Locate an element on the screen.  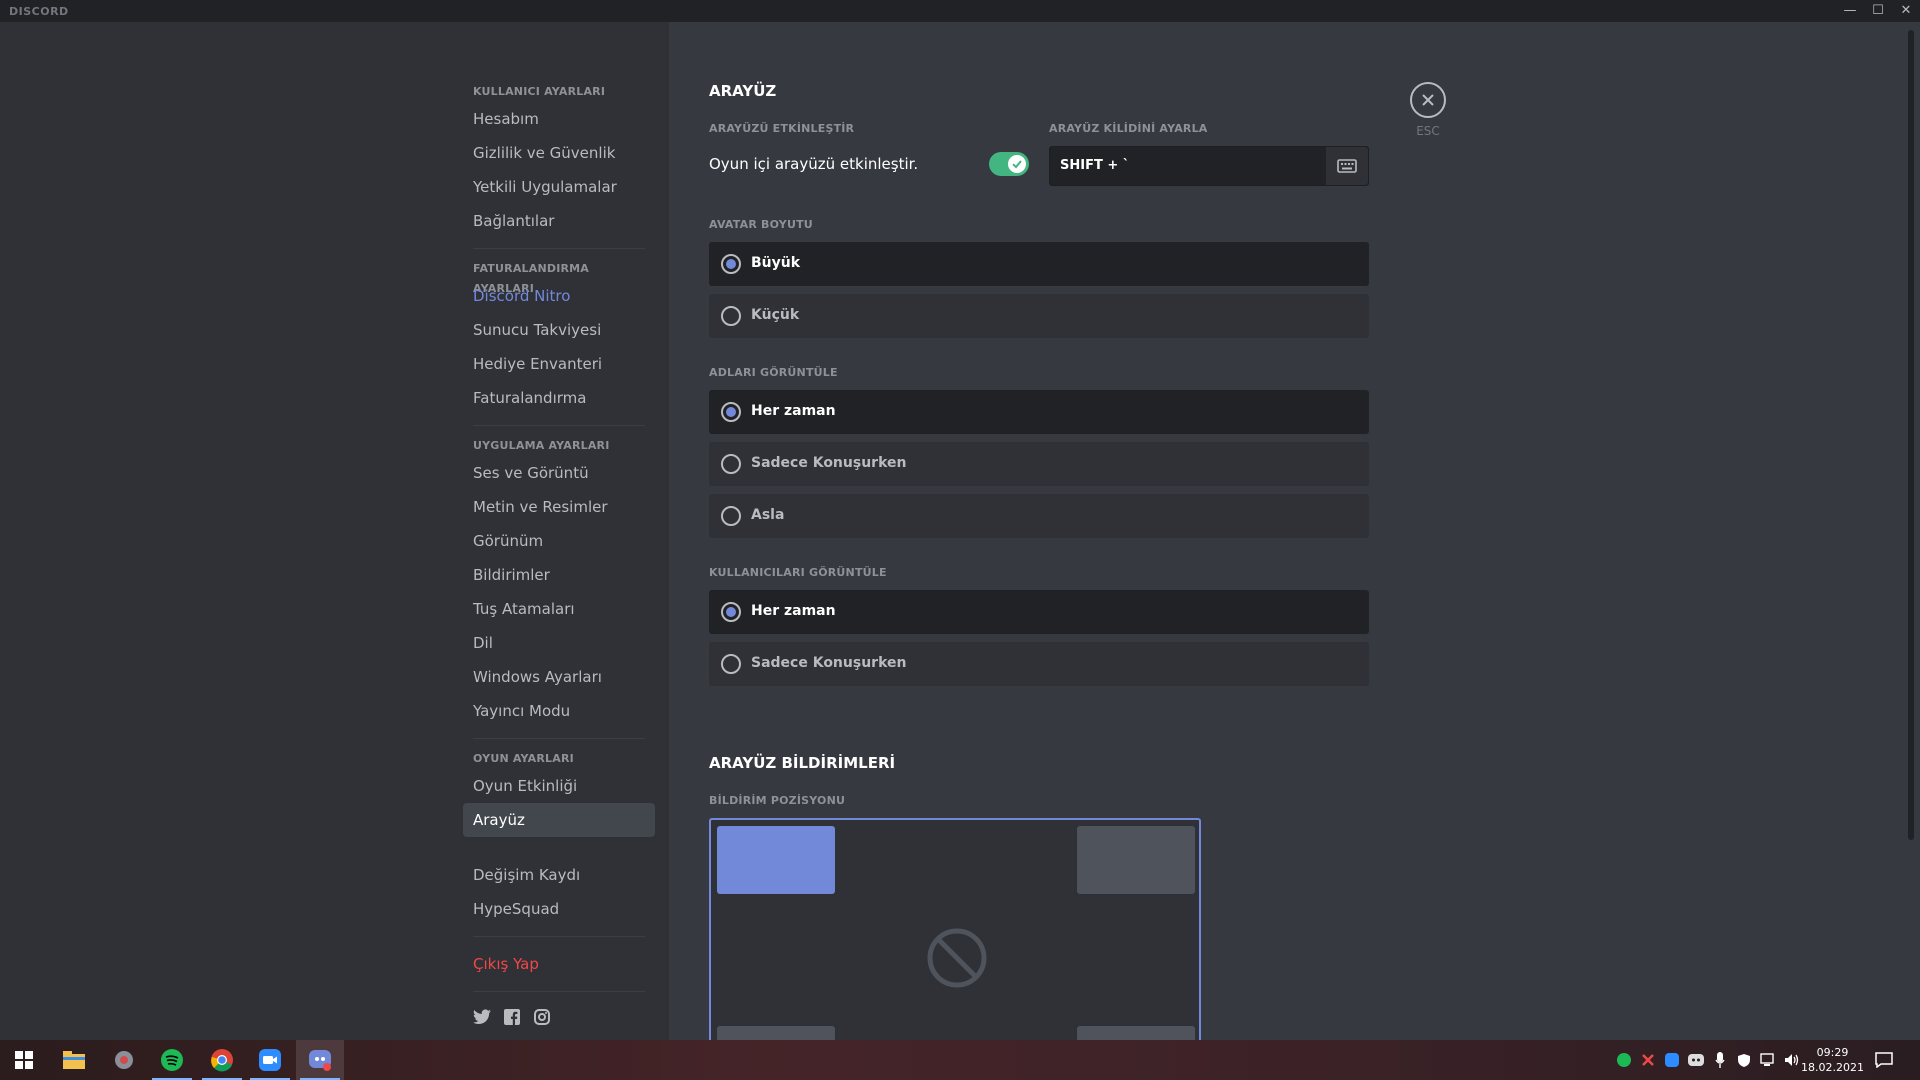
display-users-header: KULLANICILARI GÖRÜNTÜLE is located at coordinates (798, 572).